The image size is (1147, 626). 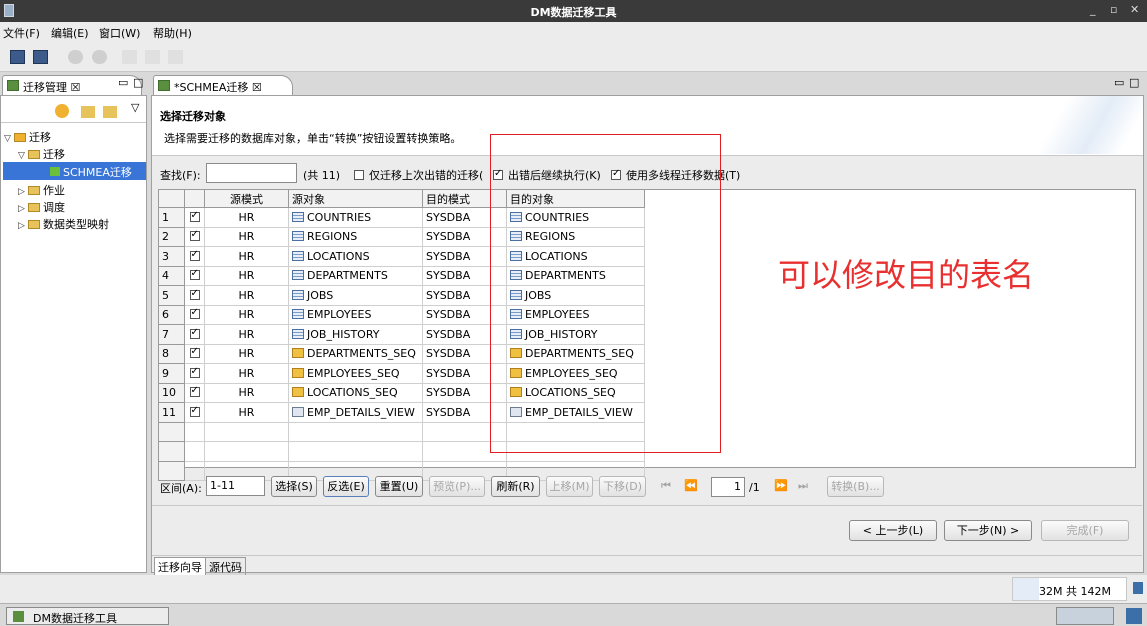 I want to click on export-icon, so click(x=110, y=112).